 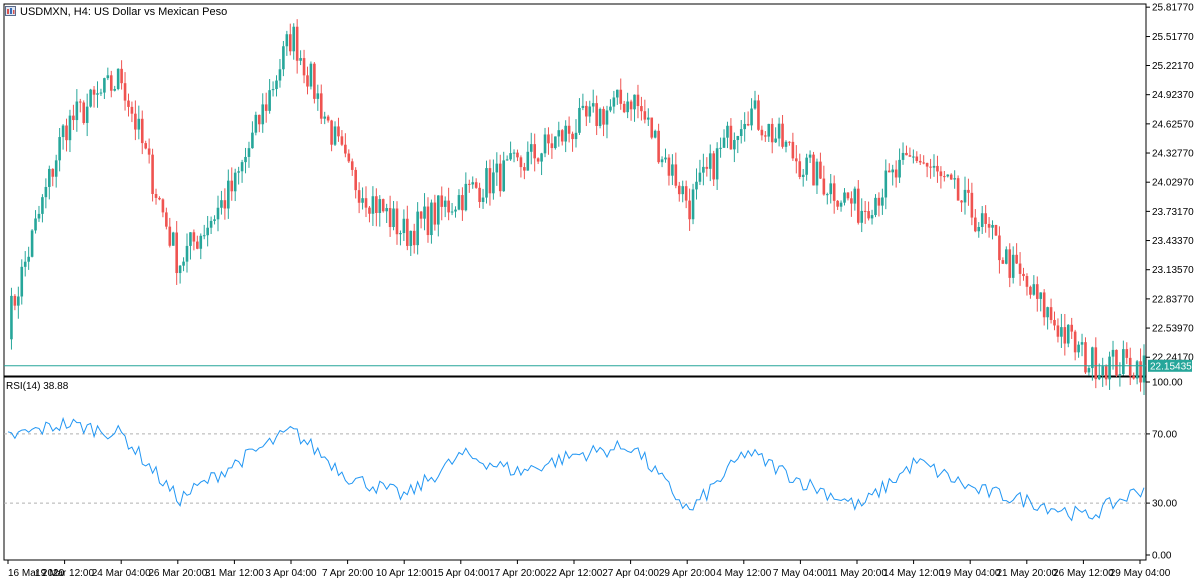 What do you see at coordinates (1167, 383) in the screenshot?
I see `rsi-axis-tick-label: 100.00` at bounding box center [1167, 383].